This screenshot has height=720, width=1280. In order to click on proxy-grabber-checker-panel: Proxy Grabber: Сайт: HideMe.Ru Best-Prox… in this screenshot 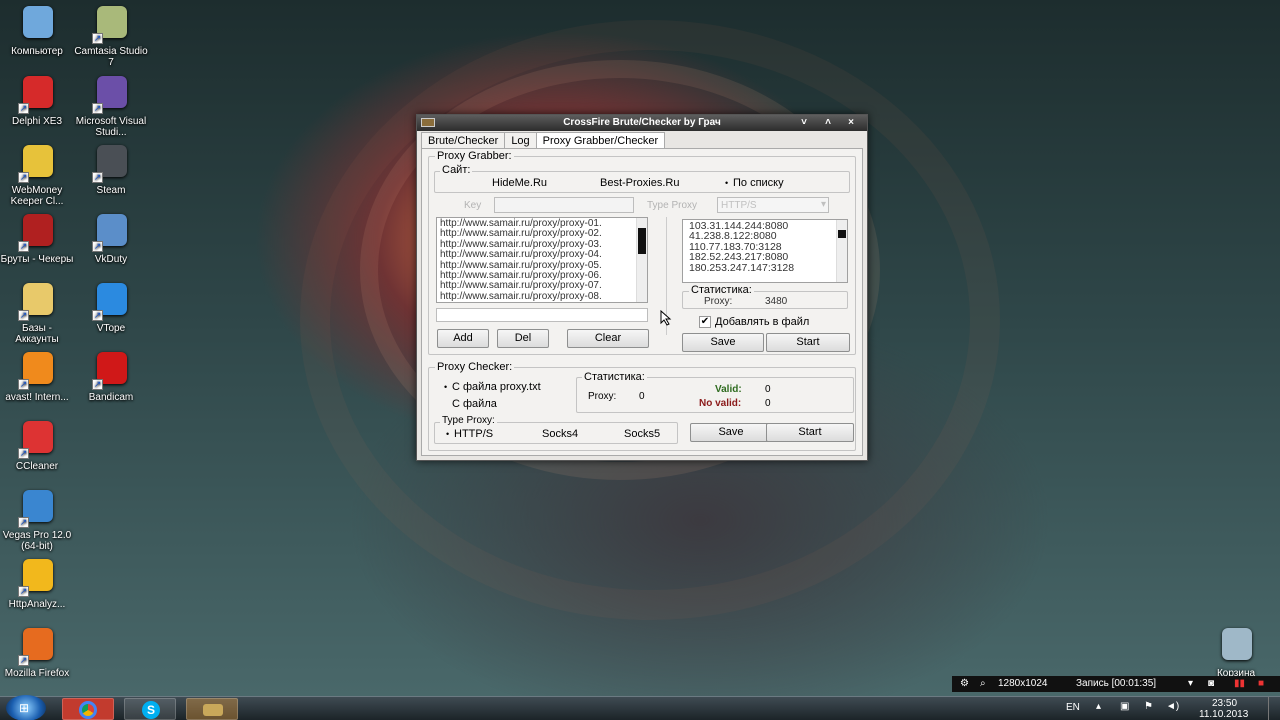, I will do `click(642, 302)`.